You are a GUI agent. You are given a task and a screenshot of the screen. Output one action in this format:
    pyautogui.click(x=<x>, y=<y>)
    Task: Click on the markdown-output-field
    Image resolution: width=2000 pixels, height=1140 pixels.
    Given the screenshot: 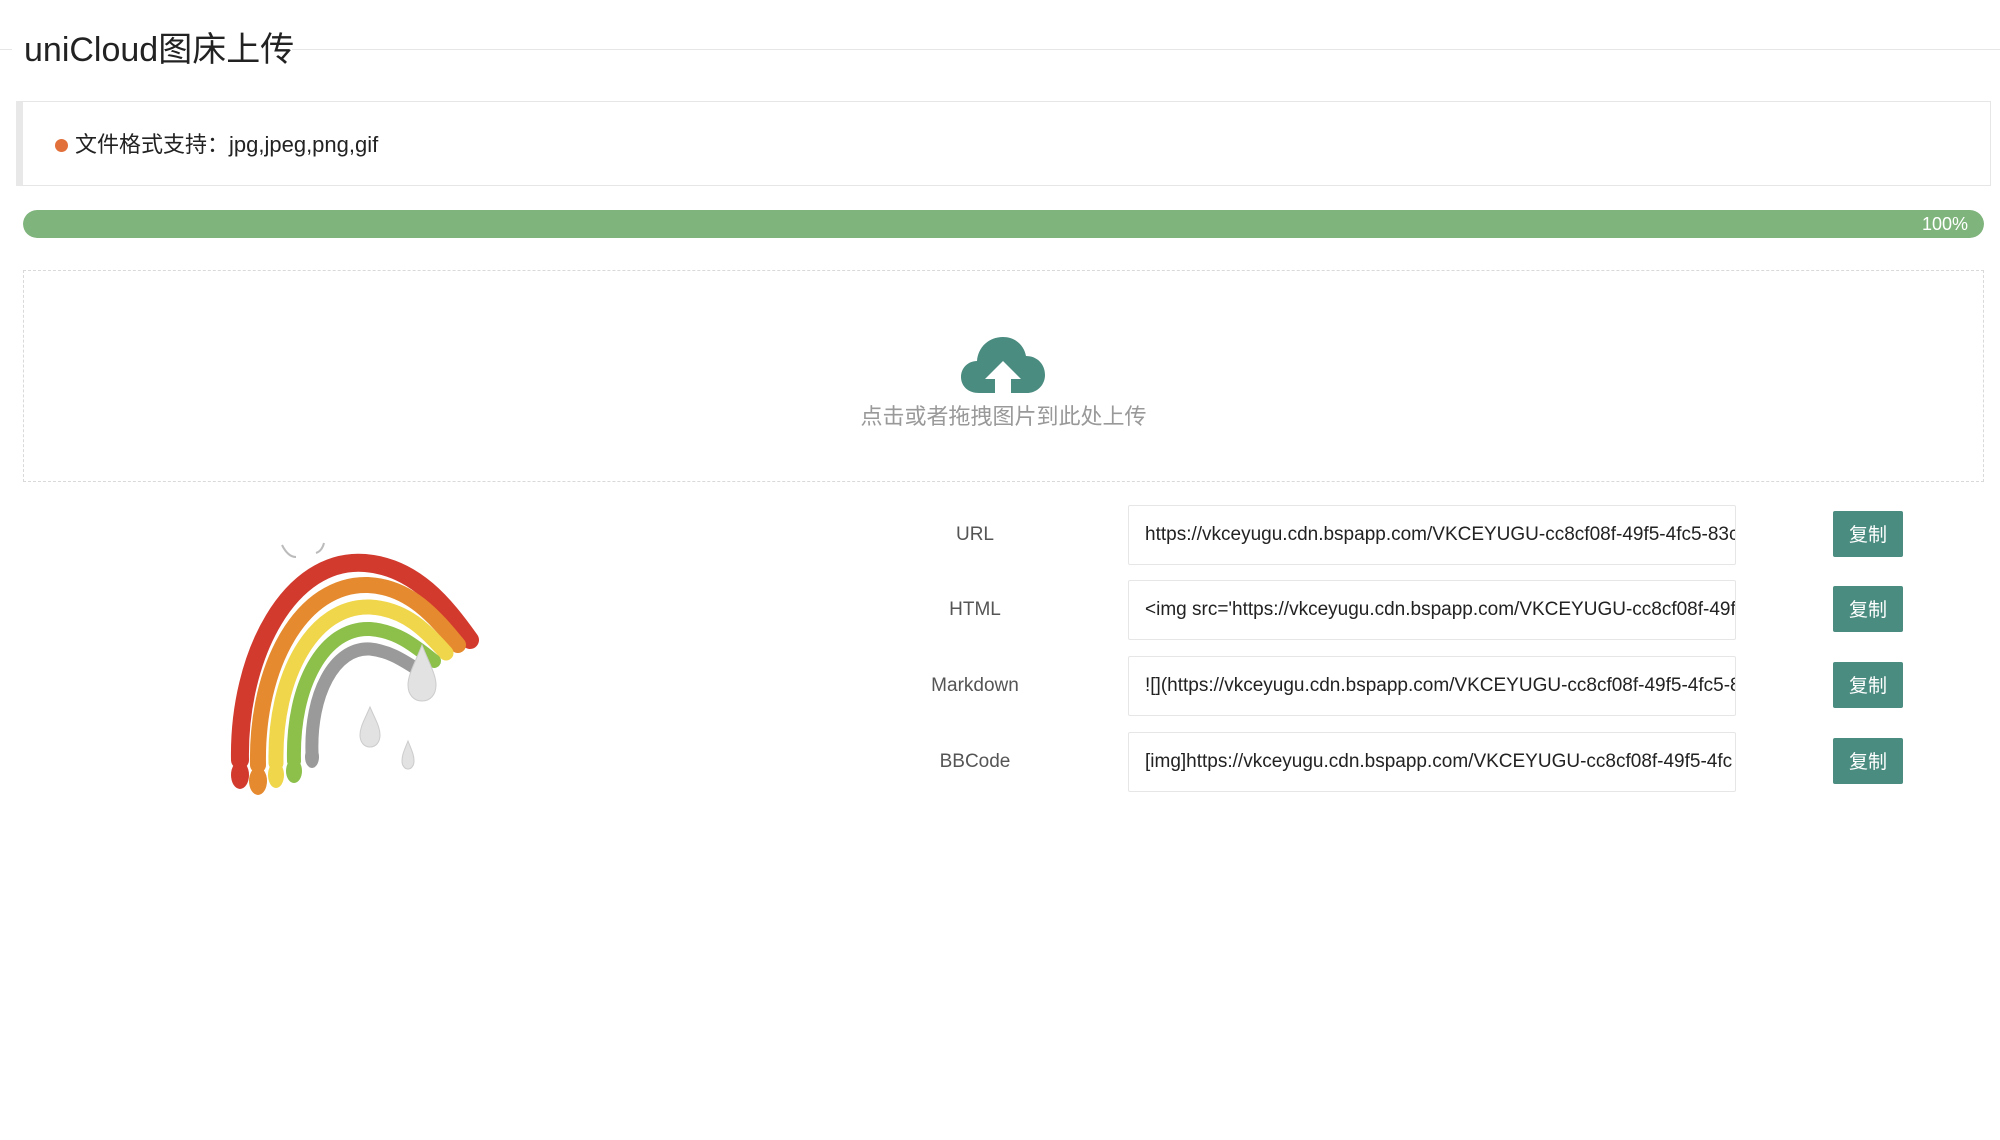 What is the action you would take?
    pyautogui.click(x=1432, y=686)
    